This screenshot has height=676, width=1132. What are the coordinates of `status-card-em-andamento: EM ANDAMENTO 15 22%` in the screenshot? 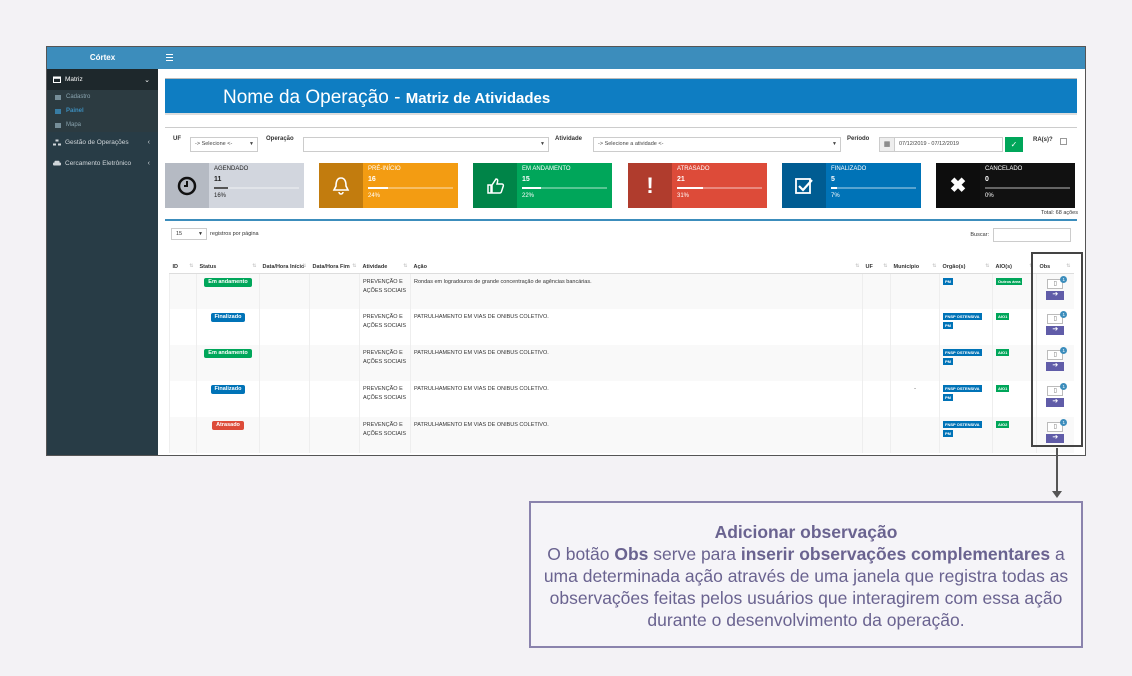 It's located at (542, 185).